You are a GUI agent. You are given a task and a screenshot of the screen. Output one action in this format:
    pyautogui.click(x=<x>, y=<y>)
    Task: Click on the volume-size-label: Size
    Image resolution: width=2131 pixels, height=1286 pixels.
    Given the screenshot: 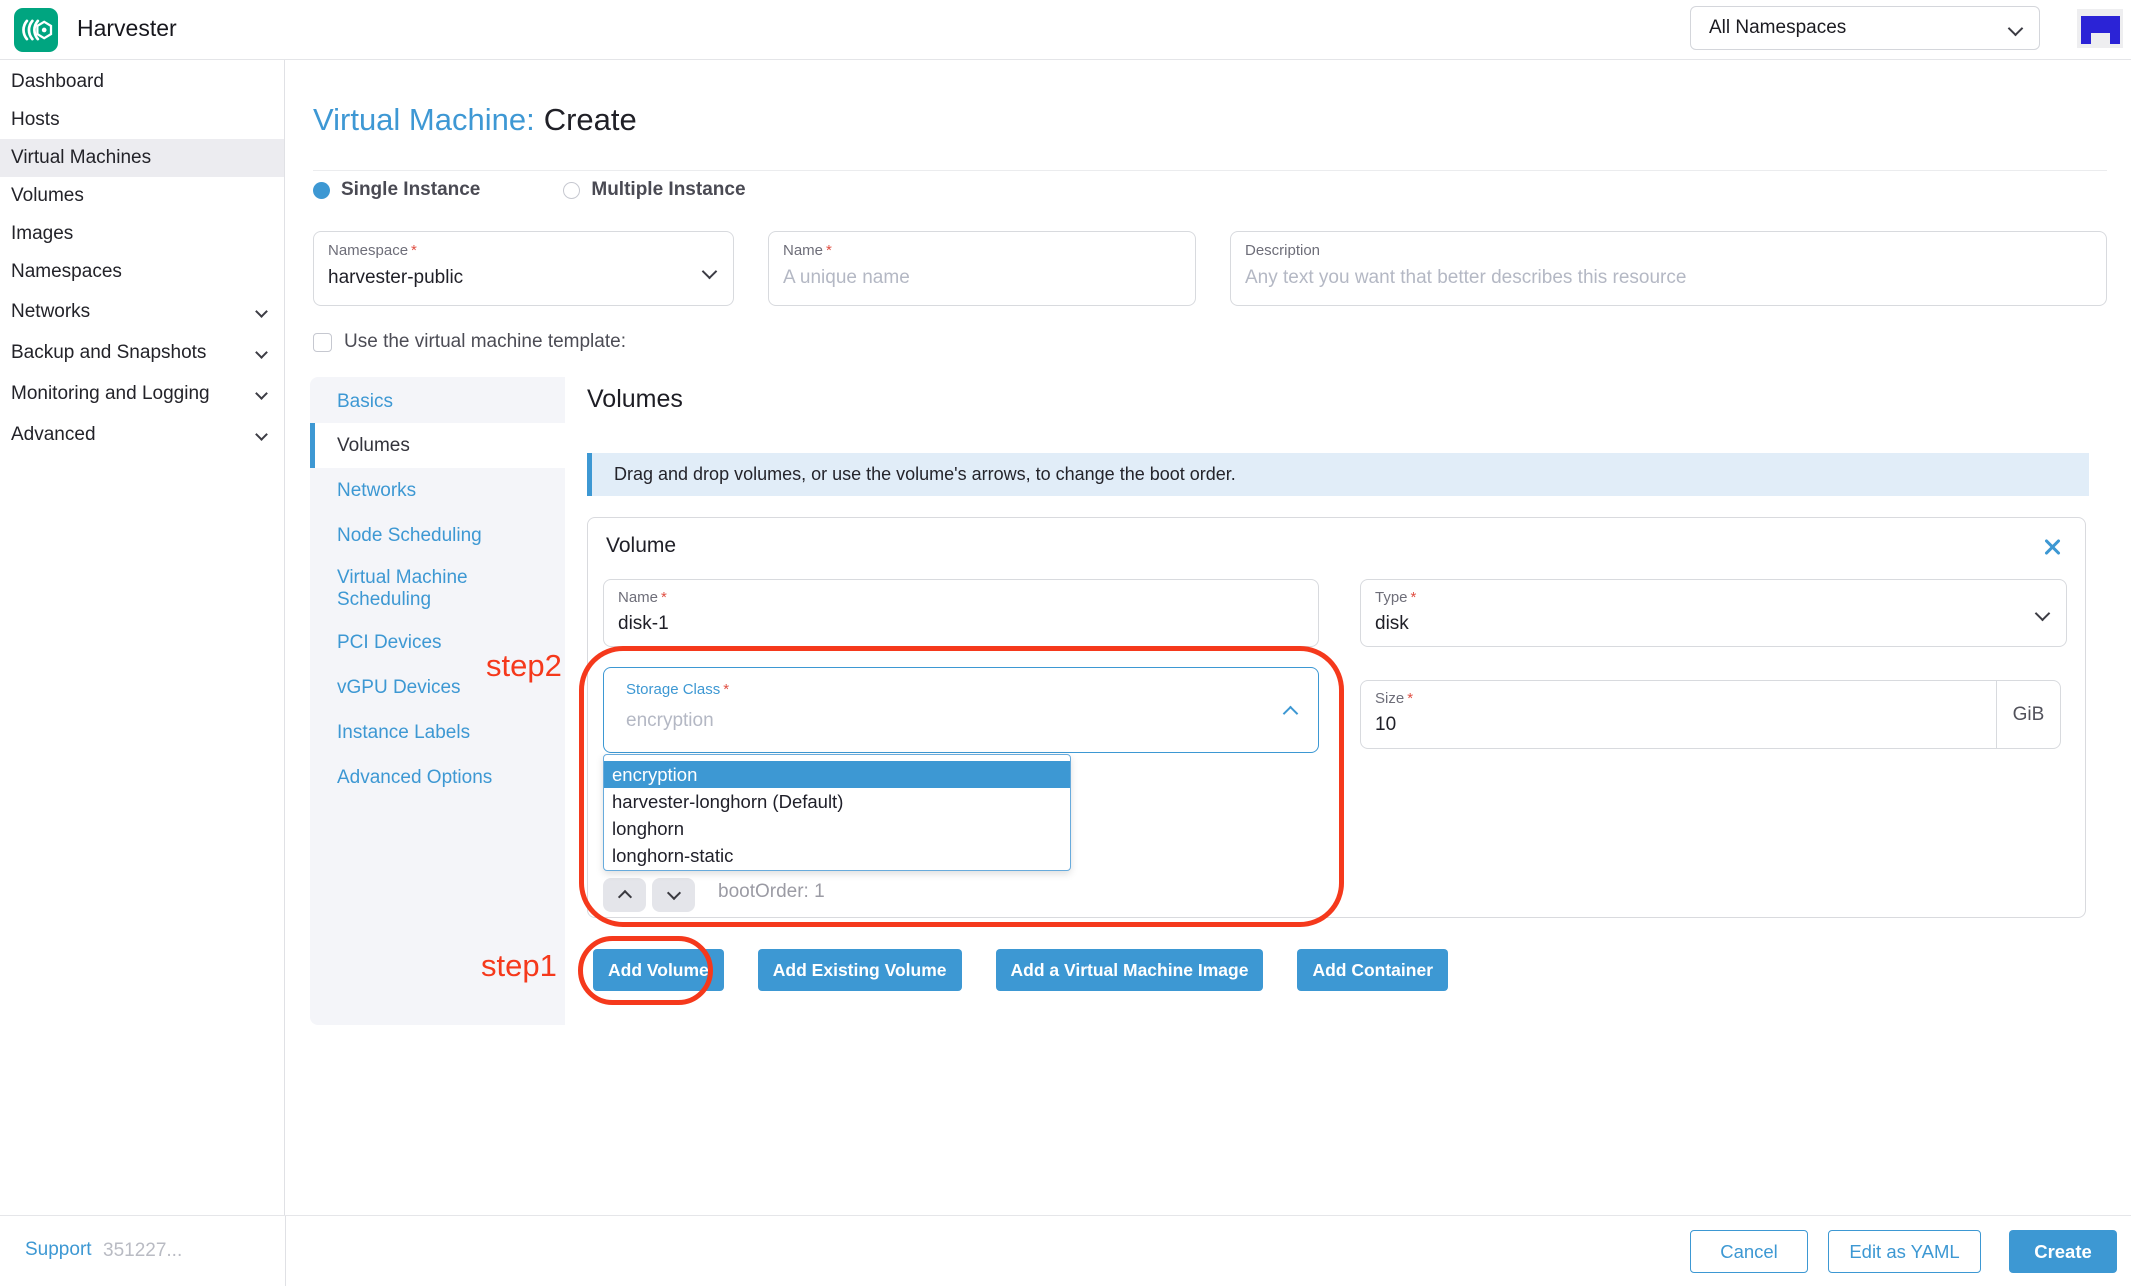 What is the action you would take?
    pyautogui.click(x=1390, y=698)
    